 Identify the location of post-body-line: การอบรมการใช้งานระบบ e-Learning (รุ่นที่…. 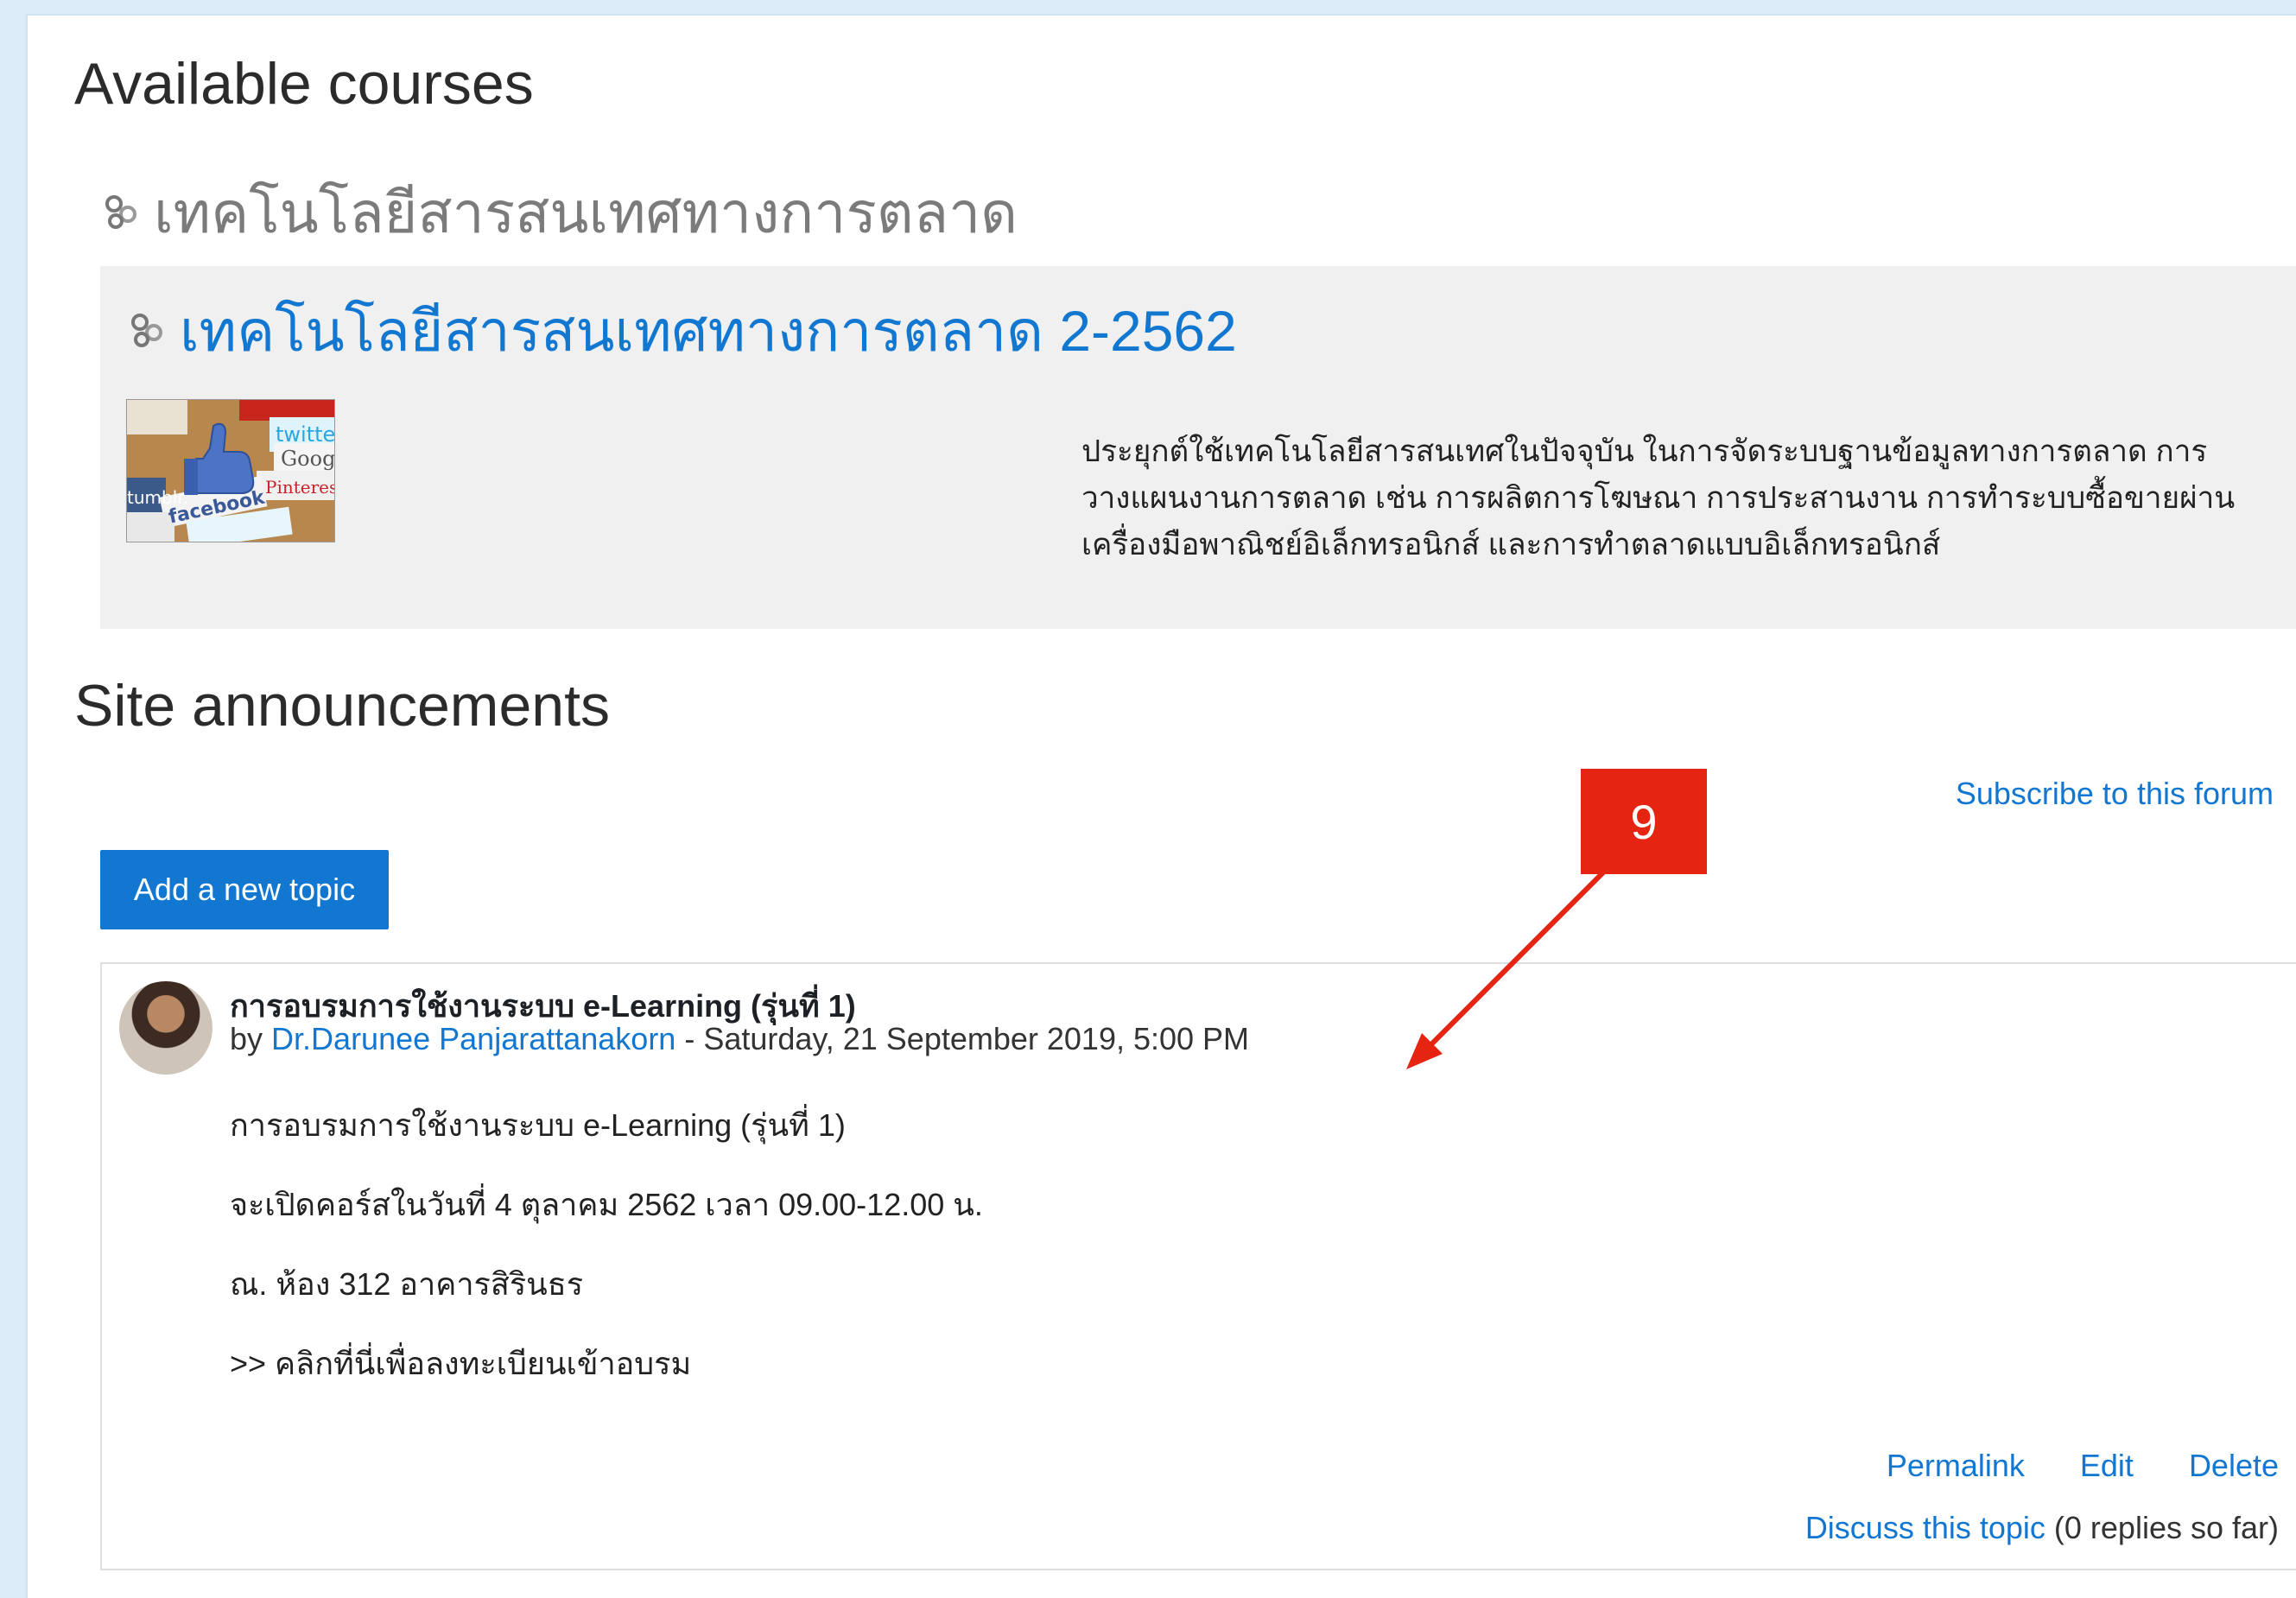
(538, 1125).